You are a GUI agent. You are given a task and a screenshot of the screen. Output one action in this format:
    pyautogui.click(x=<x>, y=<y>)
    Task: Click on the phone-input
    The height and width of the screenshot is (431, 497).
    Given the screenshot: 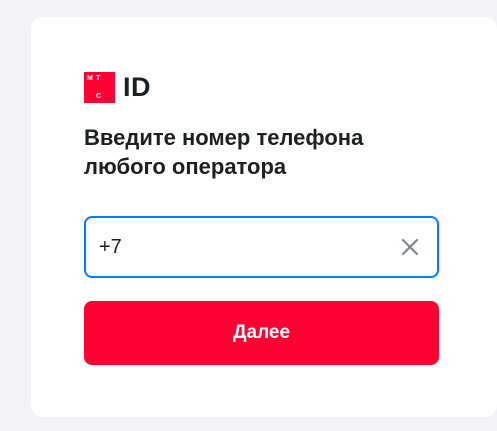 What is the action you would take?
    pyautogui.click(x=239, y=247)
    